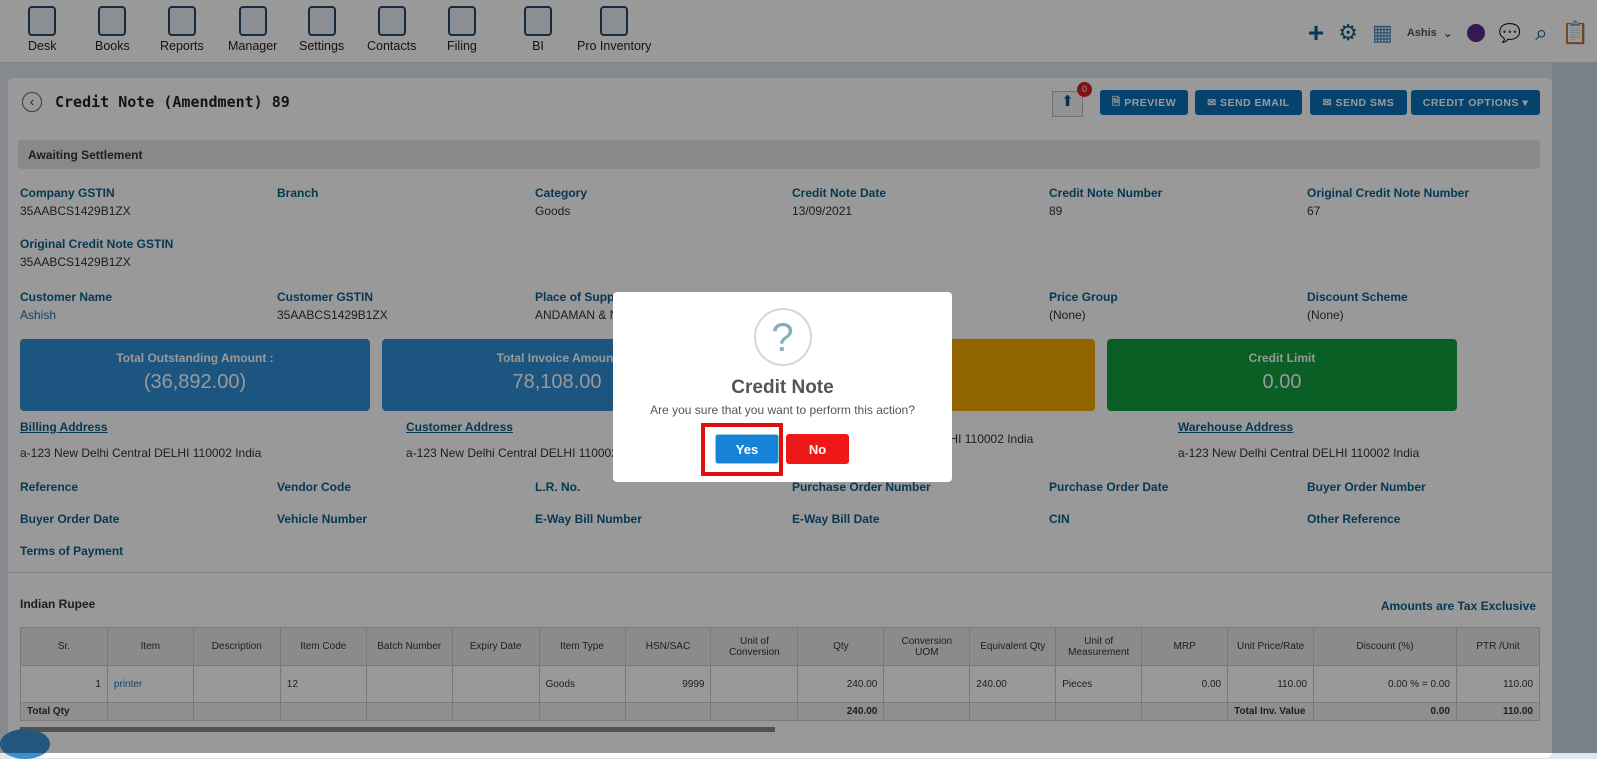 The image size is (1597, 759). I want to click on dialog-title: Credit Note, so click(782, 387).